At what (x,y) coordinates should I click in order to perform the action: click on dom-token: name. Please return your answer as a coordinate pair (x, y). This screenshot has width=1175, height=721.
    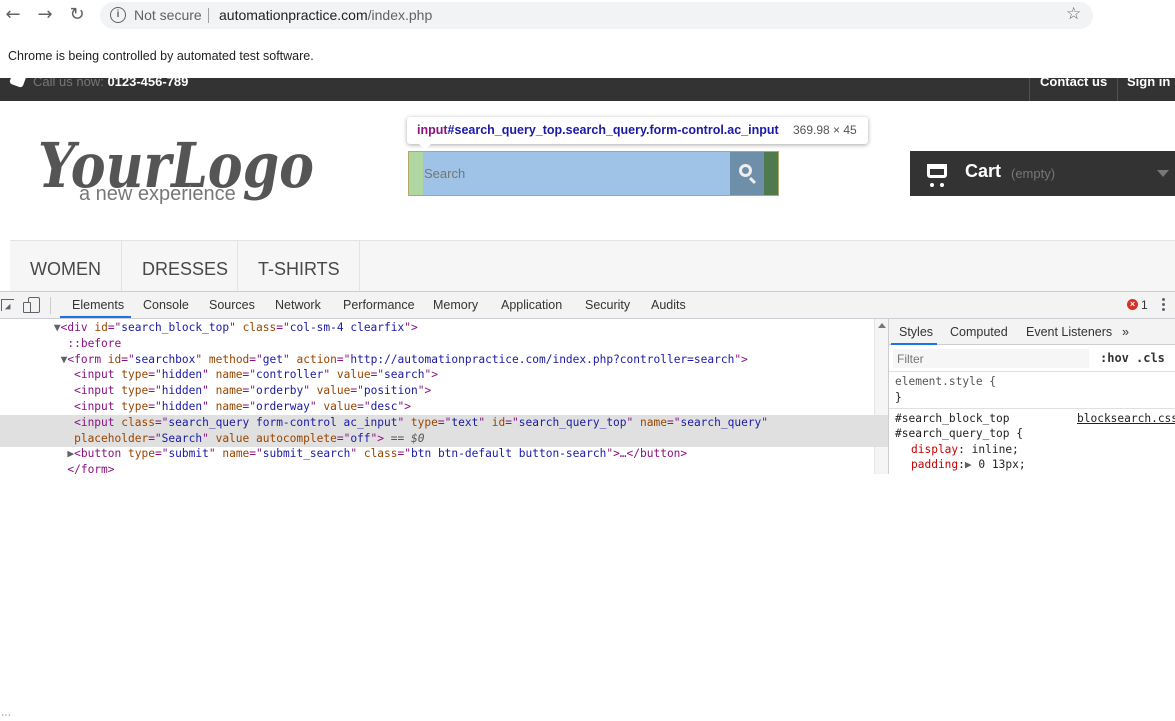
    Looking at the image, I should click on (229, 375).